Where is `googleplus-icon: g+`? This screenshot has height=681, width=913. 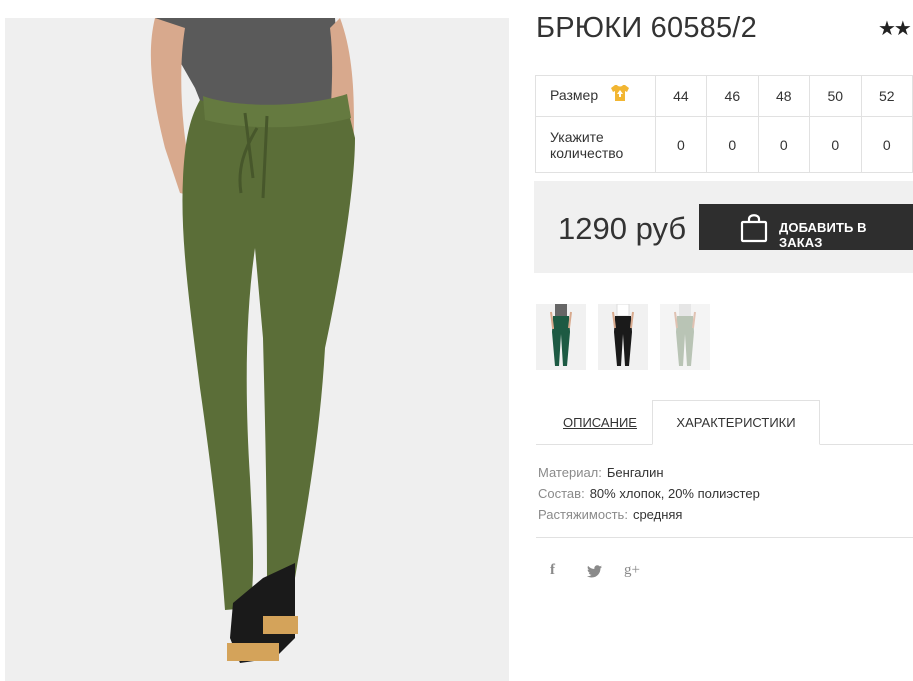 googleplus-icon: g+ is located at coordinates (632, 570).